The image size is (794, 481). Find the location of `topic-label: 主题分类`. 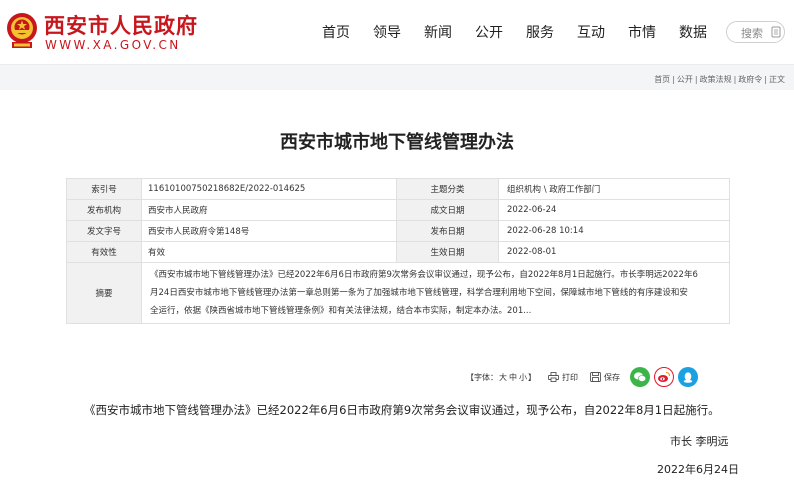

topic-label: 主题分类 is located at coordinates (447, 189).